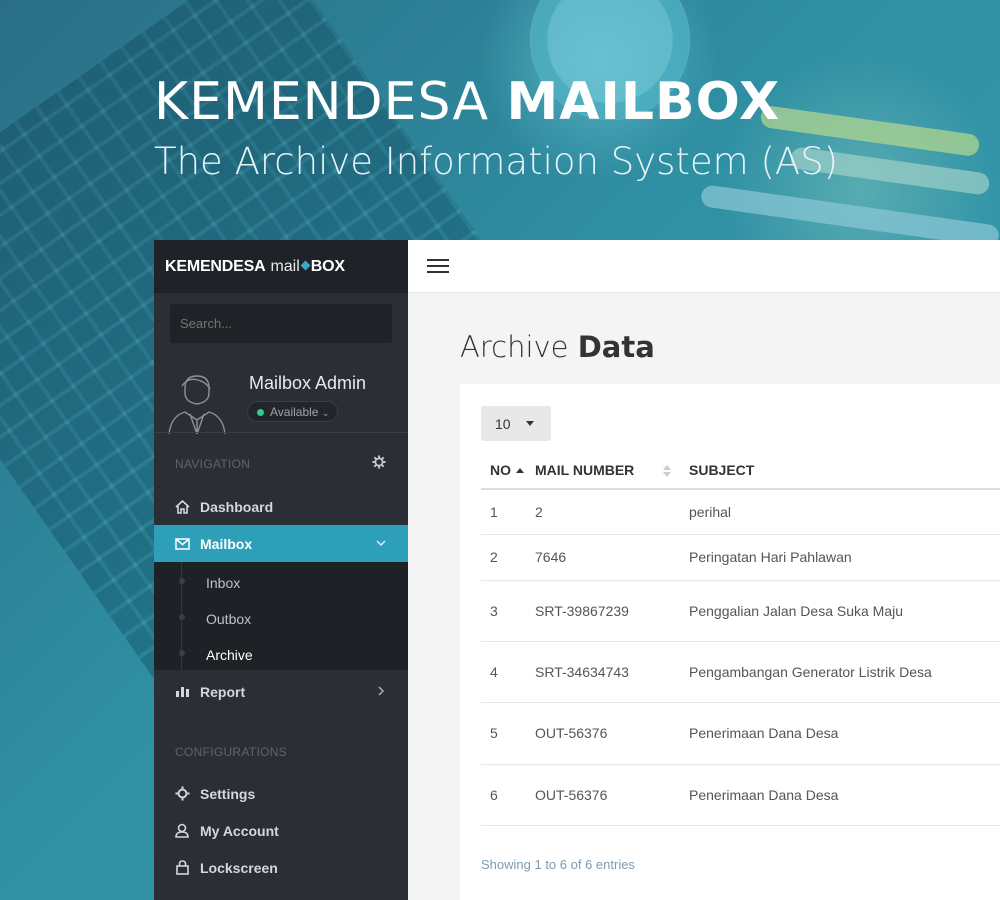 Image resolution: width=1000 pixels, height=900 pixels. Describe the element at coordinates (281, 432) in the screenshot. I see `divider` at that location.